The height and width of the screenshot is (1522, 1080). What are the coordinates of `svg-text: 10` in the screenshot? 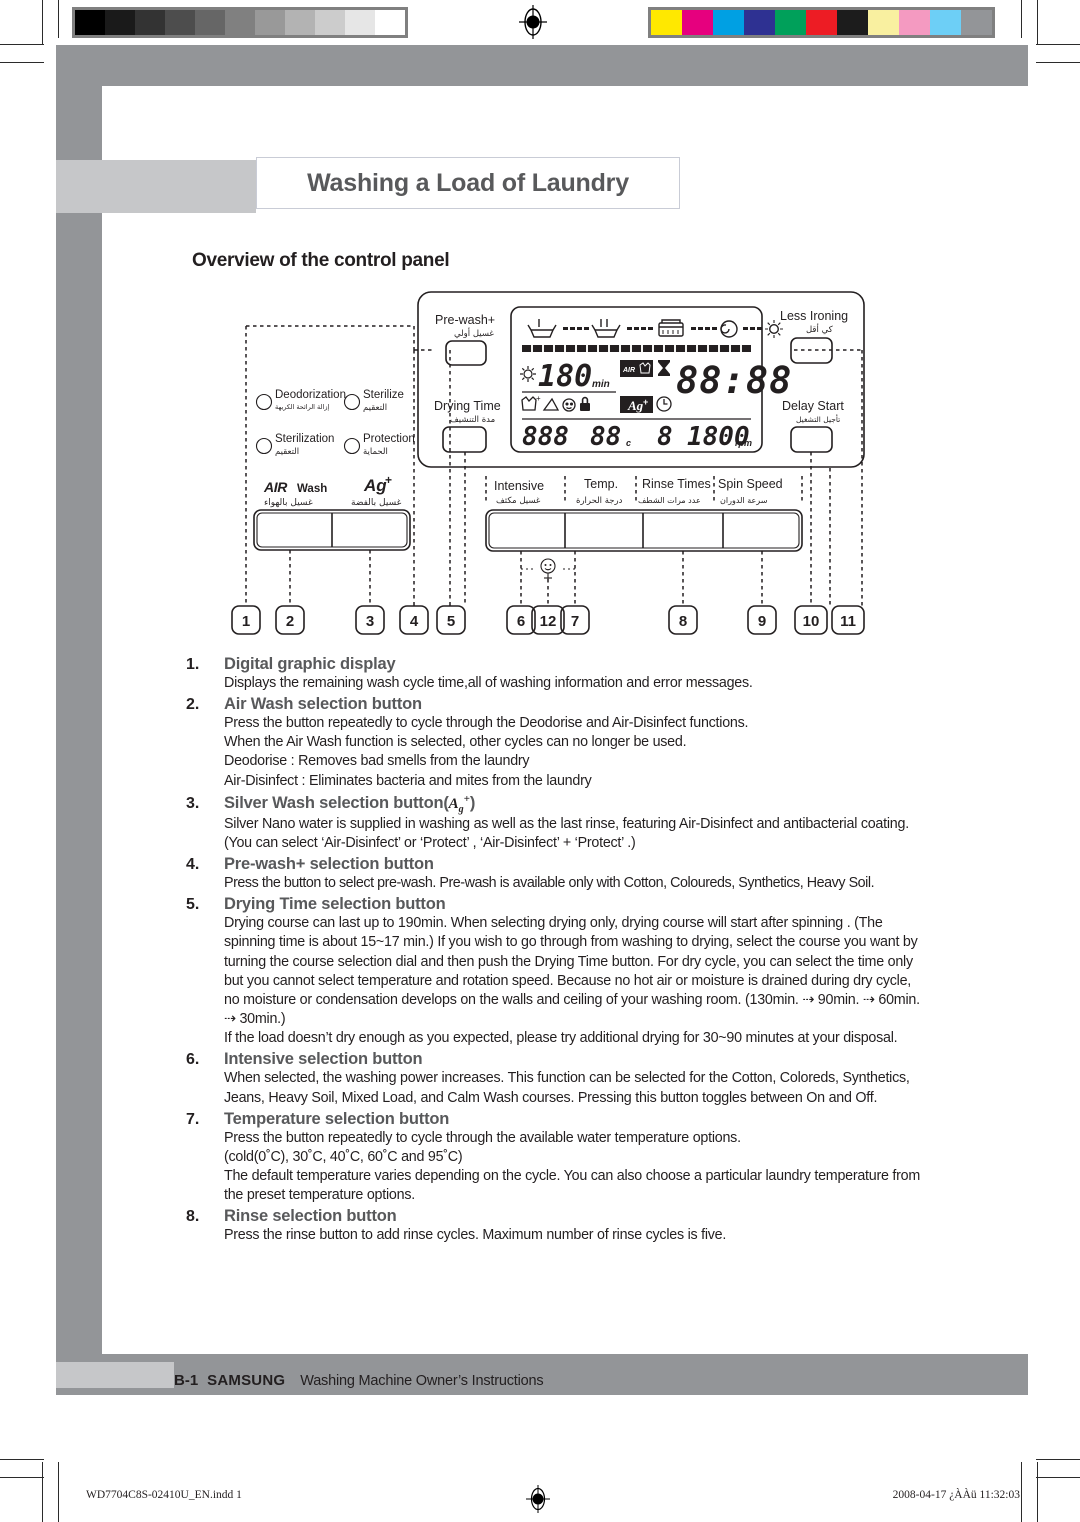 It's located at (811, 621).